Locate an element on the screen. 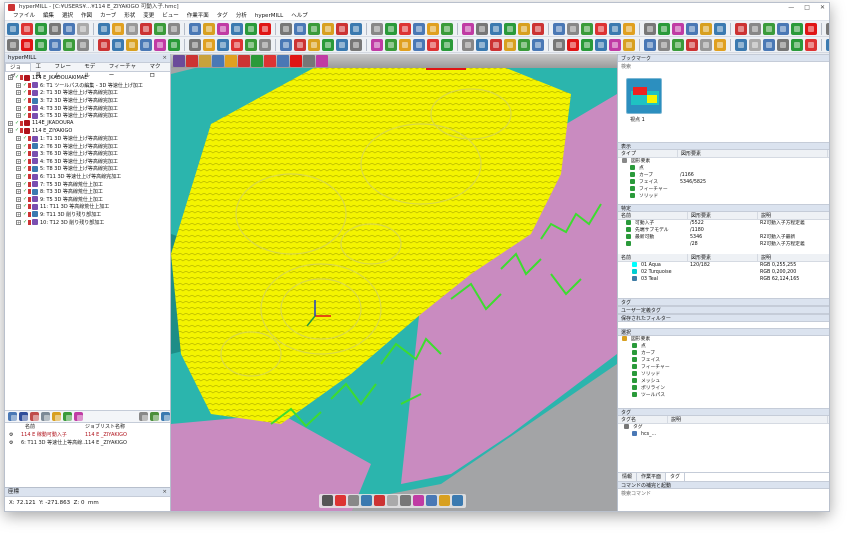 This screenshot has height=536, width=860. menu-hypermill: hyperMILL is located at coordinates (269, 16).